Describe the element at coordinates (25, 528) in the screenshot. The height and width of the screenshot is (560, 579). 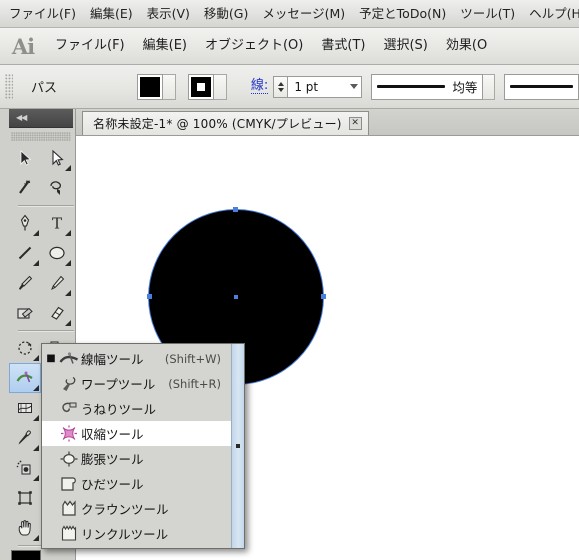
I see `tool-hand` at that location.